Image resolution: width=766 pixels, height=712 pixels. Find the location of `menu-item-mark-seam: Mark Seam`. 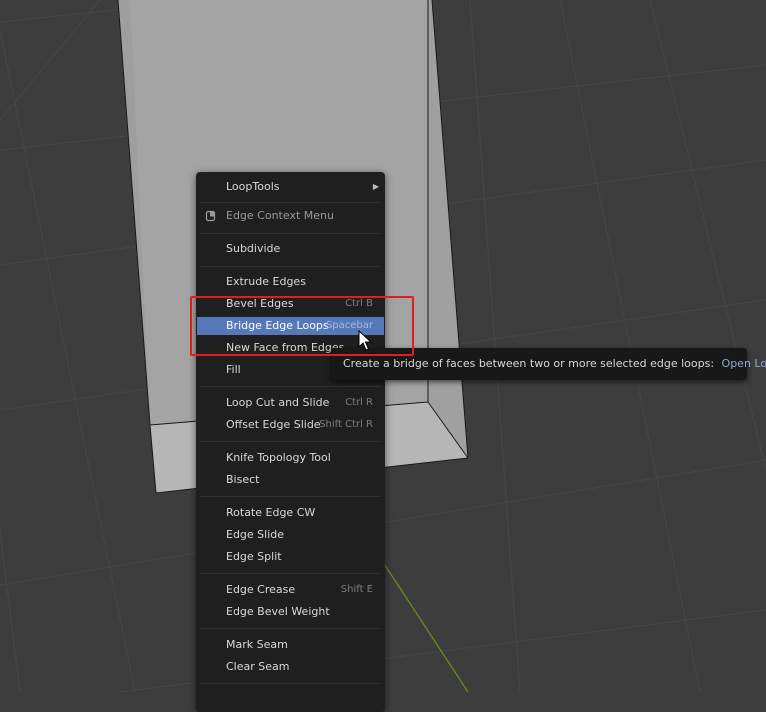

menu-item-mark-seam: Mark Seam is located at coordinates (290, 645).